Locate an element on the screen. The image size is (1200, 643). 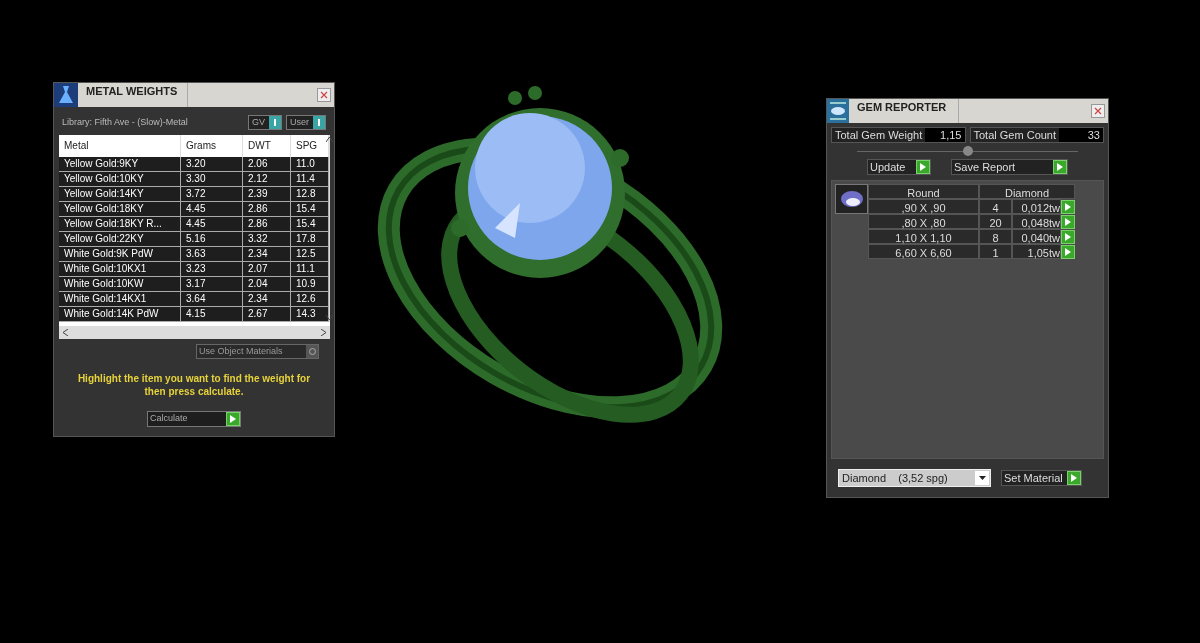
table-cell: 20 is located at coordinates (995, 221).